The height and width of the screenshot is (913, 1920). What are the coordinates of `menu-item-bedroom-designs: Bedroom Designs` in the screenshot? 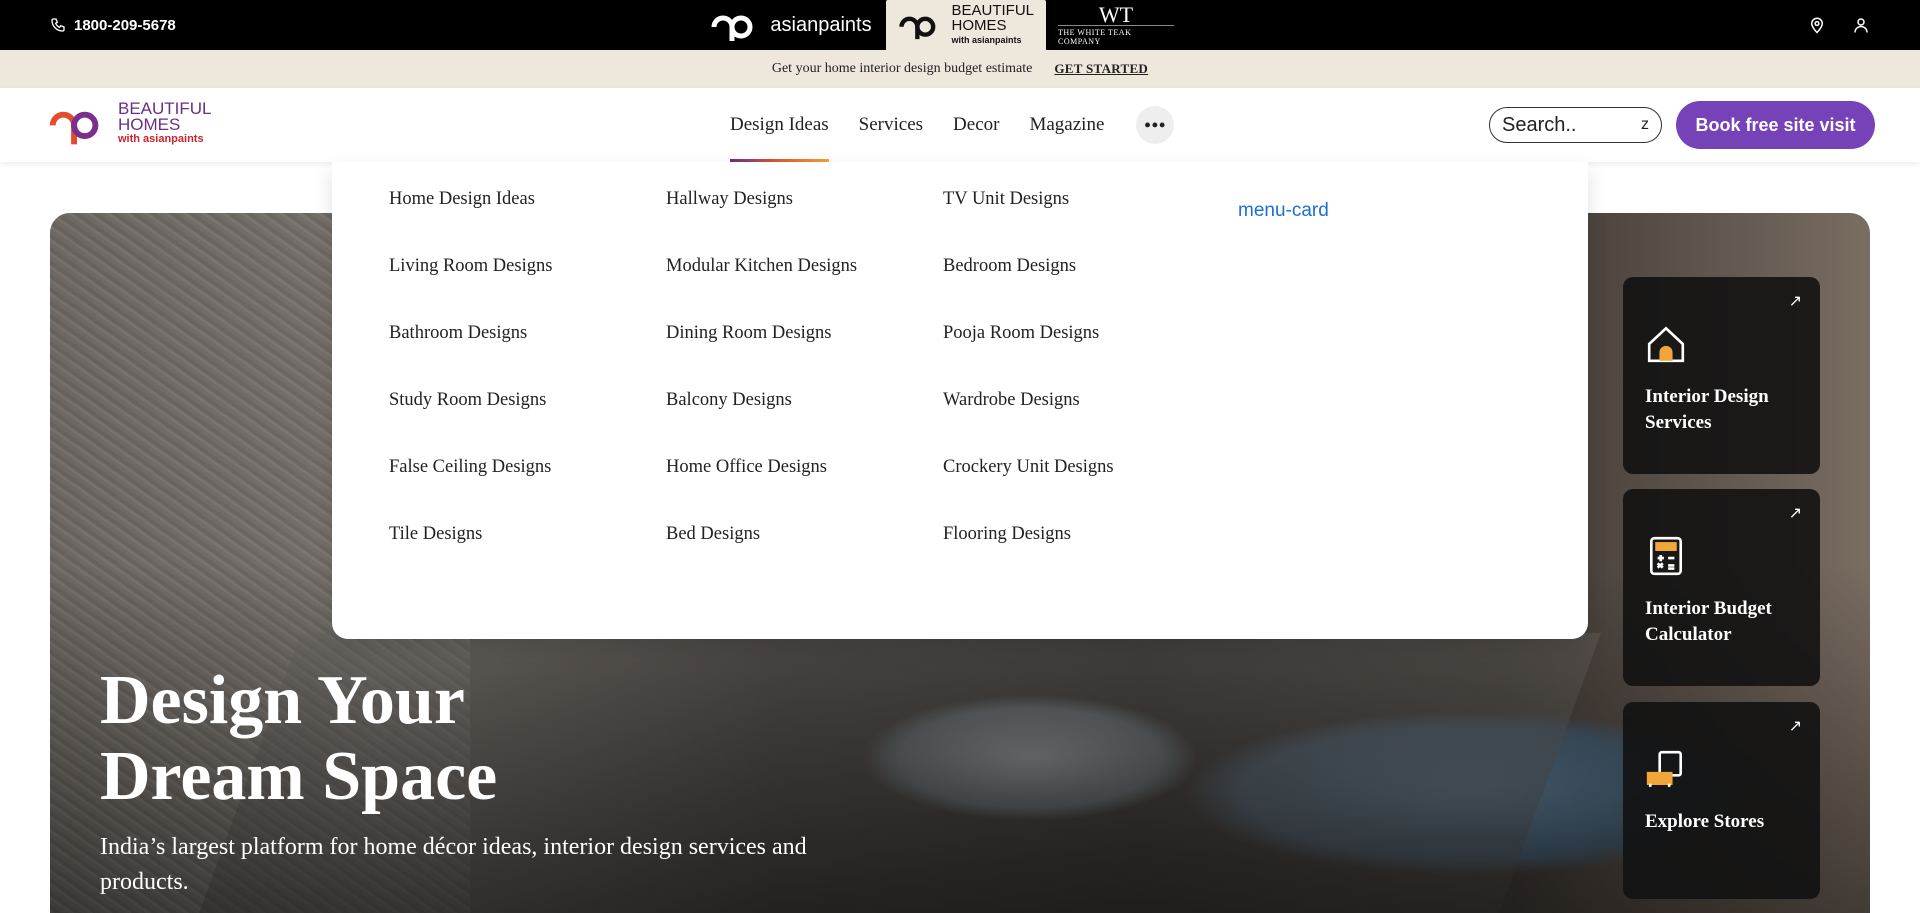 It's located at (1028, 289).